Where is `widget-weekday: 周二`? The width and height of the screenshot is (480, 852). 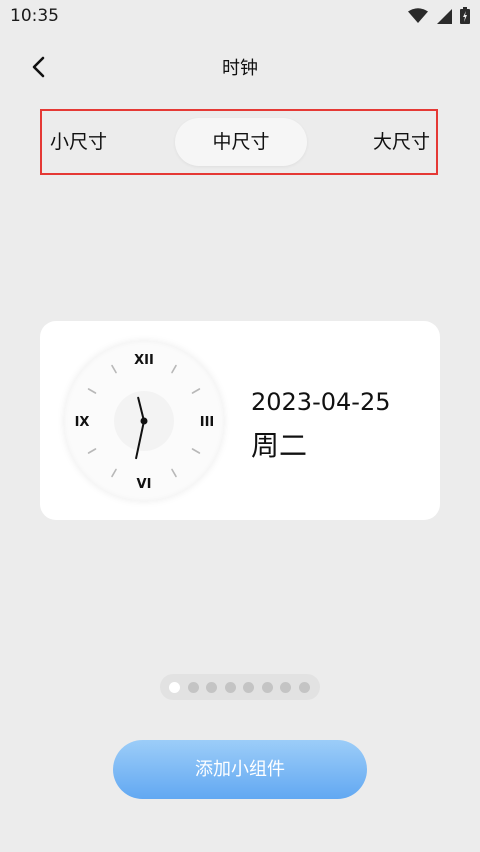
widget-weekday: 周二 is located at coordinates (279, 445).